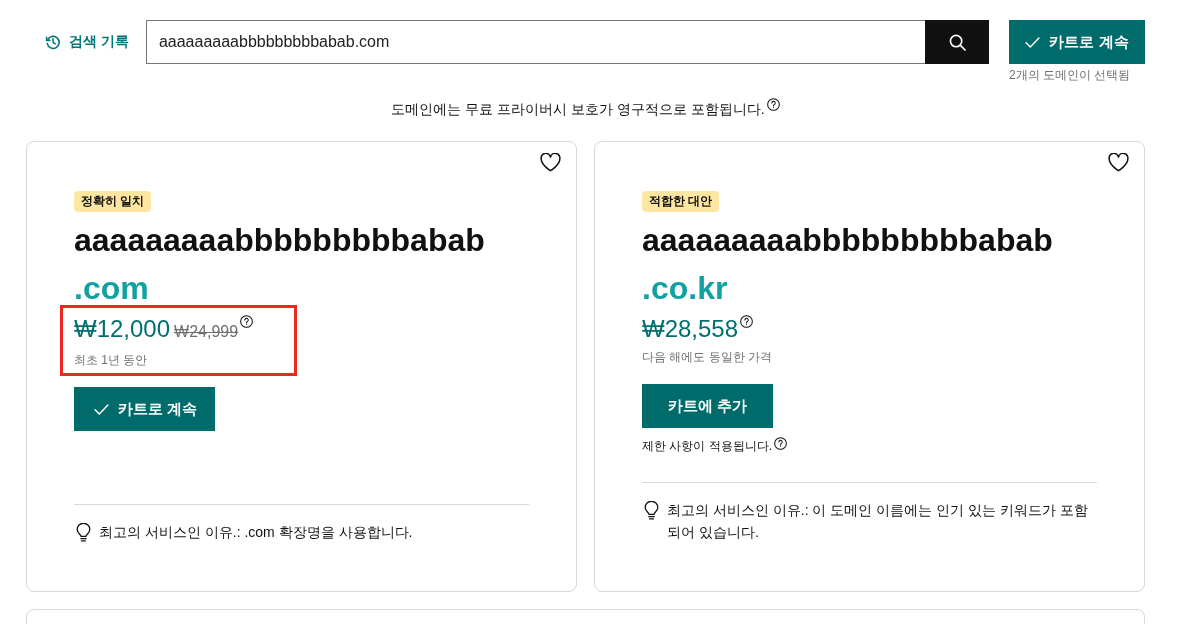  What do you see at coordinates (707, 357) in the screenshot?
I see `price-note: 다음 해에도 동일한 가격` at bounding box center [707, 357].